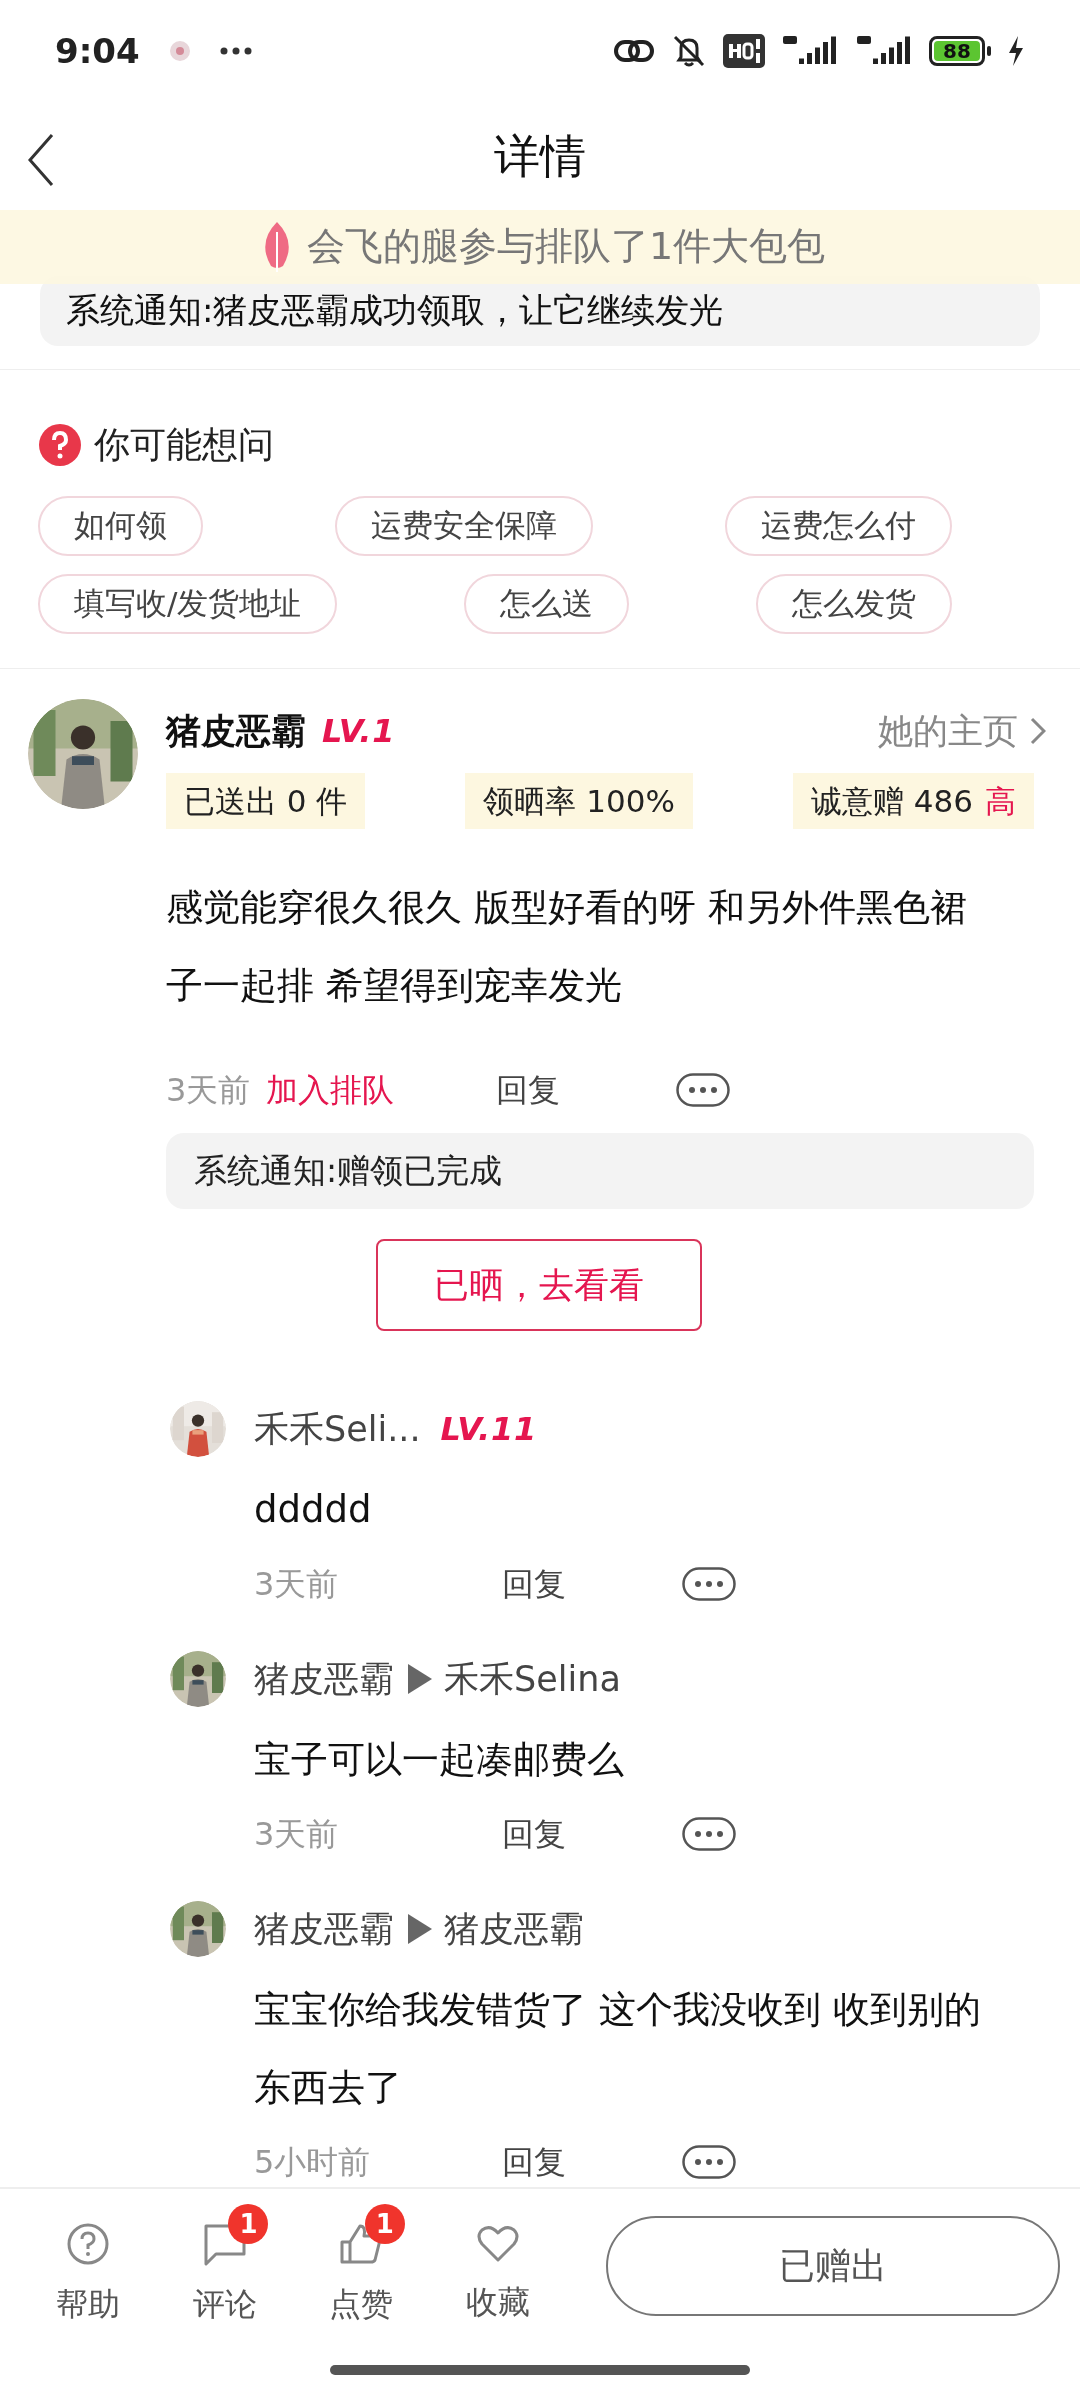 This screenshot has height=2400, width=1080. I want to click on level-label: LV.11, so click(489, 1429).